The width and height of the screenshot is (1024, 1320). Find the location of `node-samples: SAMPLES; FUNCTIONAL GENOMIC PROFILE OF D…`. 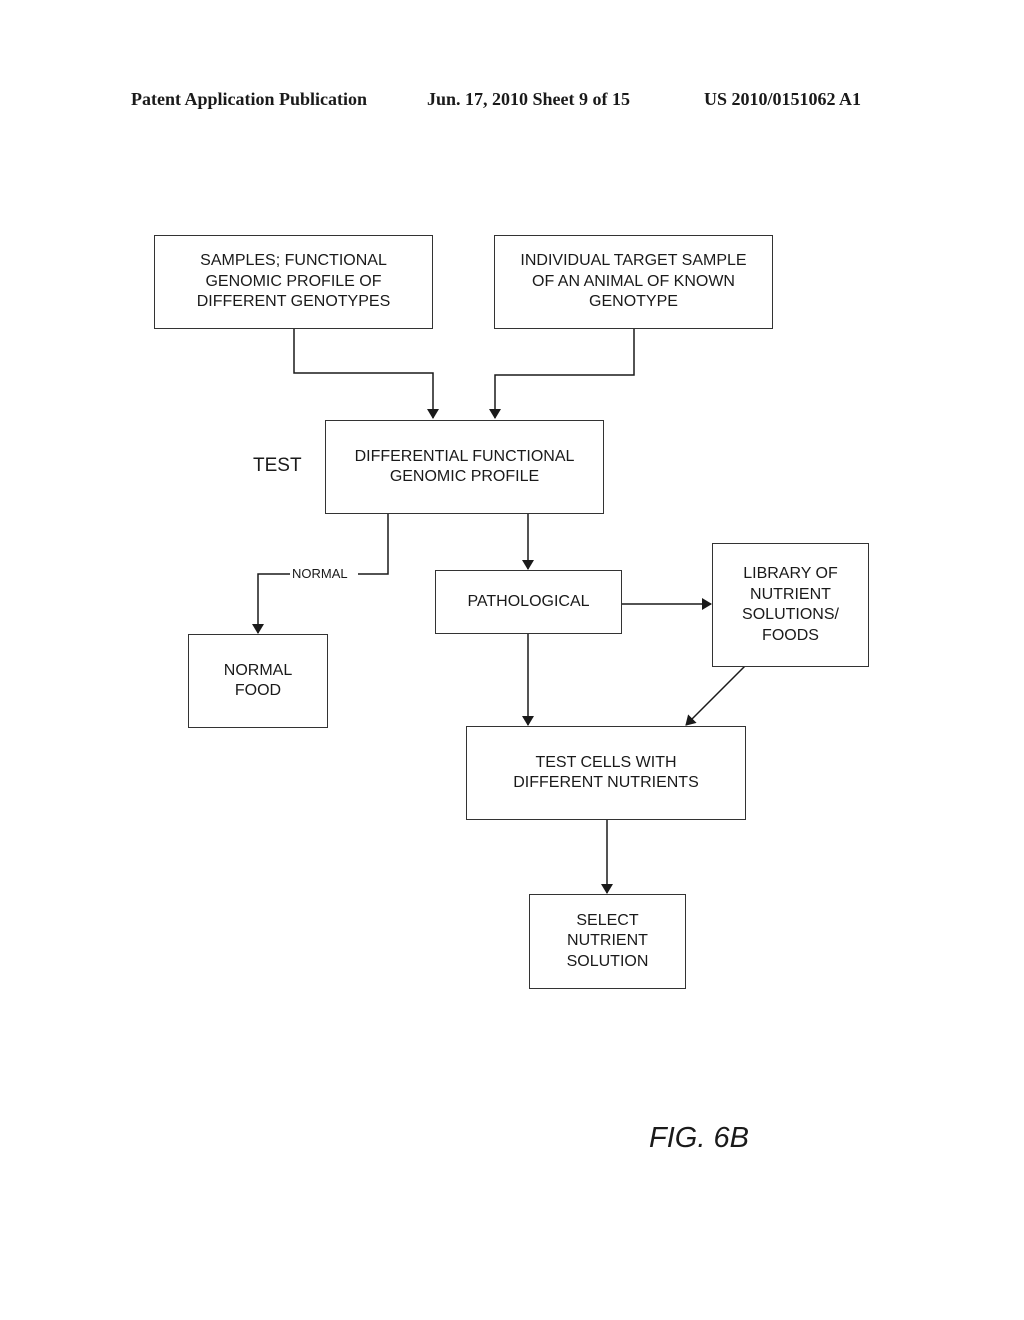

node-samples: SAMPLES; FUNCTIONAL GENOMIC PROFILE OF D… is located at coordinates (293, 282).